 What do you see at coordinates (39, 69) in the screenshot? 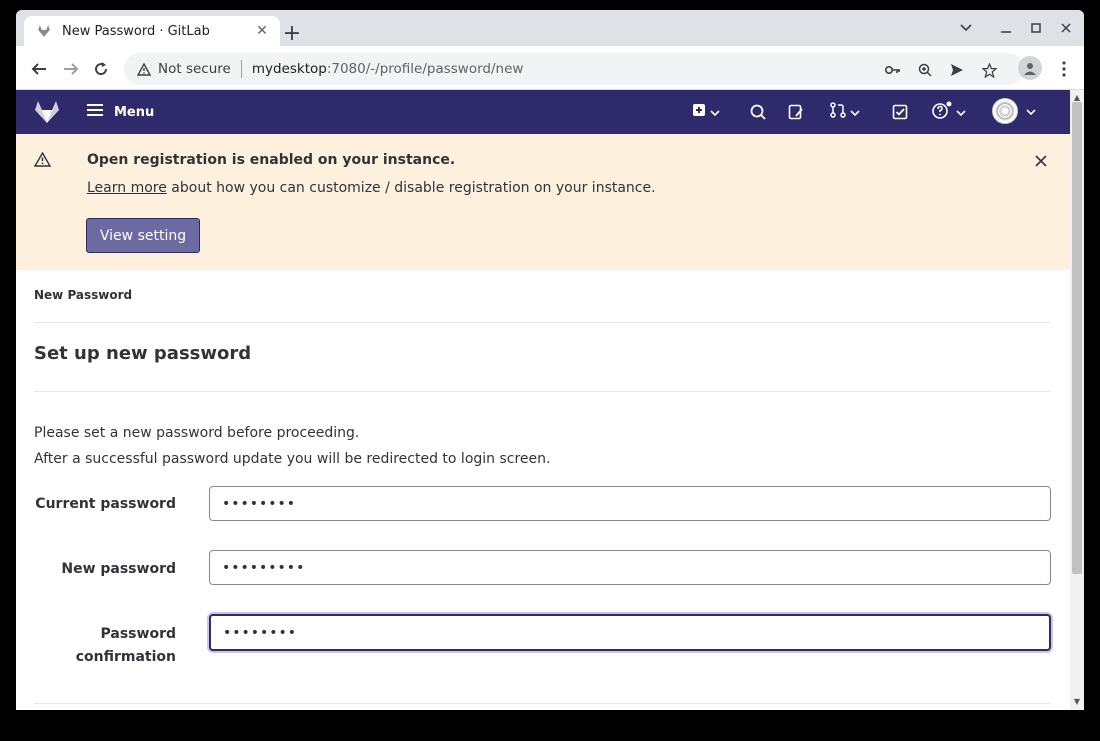
I see `back-arrow-icon` at bounding box center [39, 69].